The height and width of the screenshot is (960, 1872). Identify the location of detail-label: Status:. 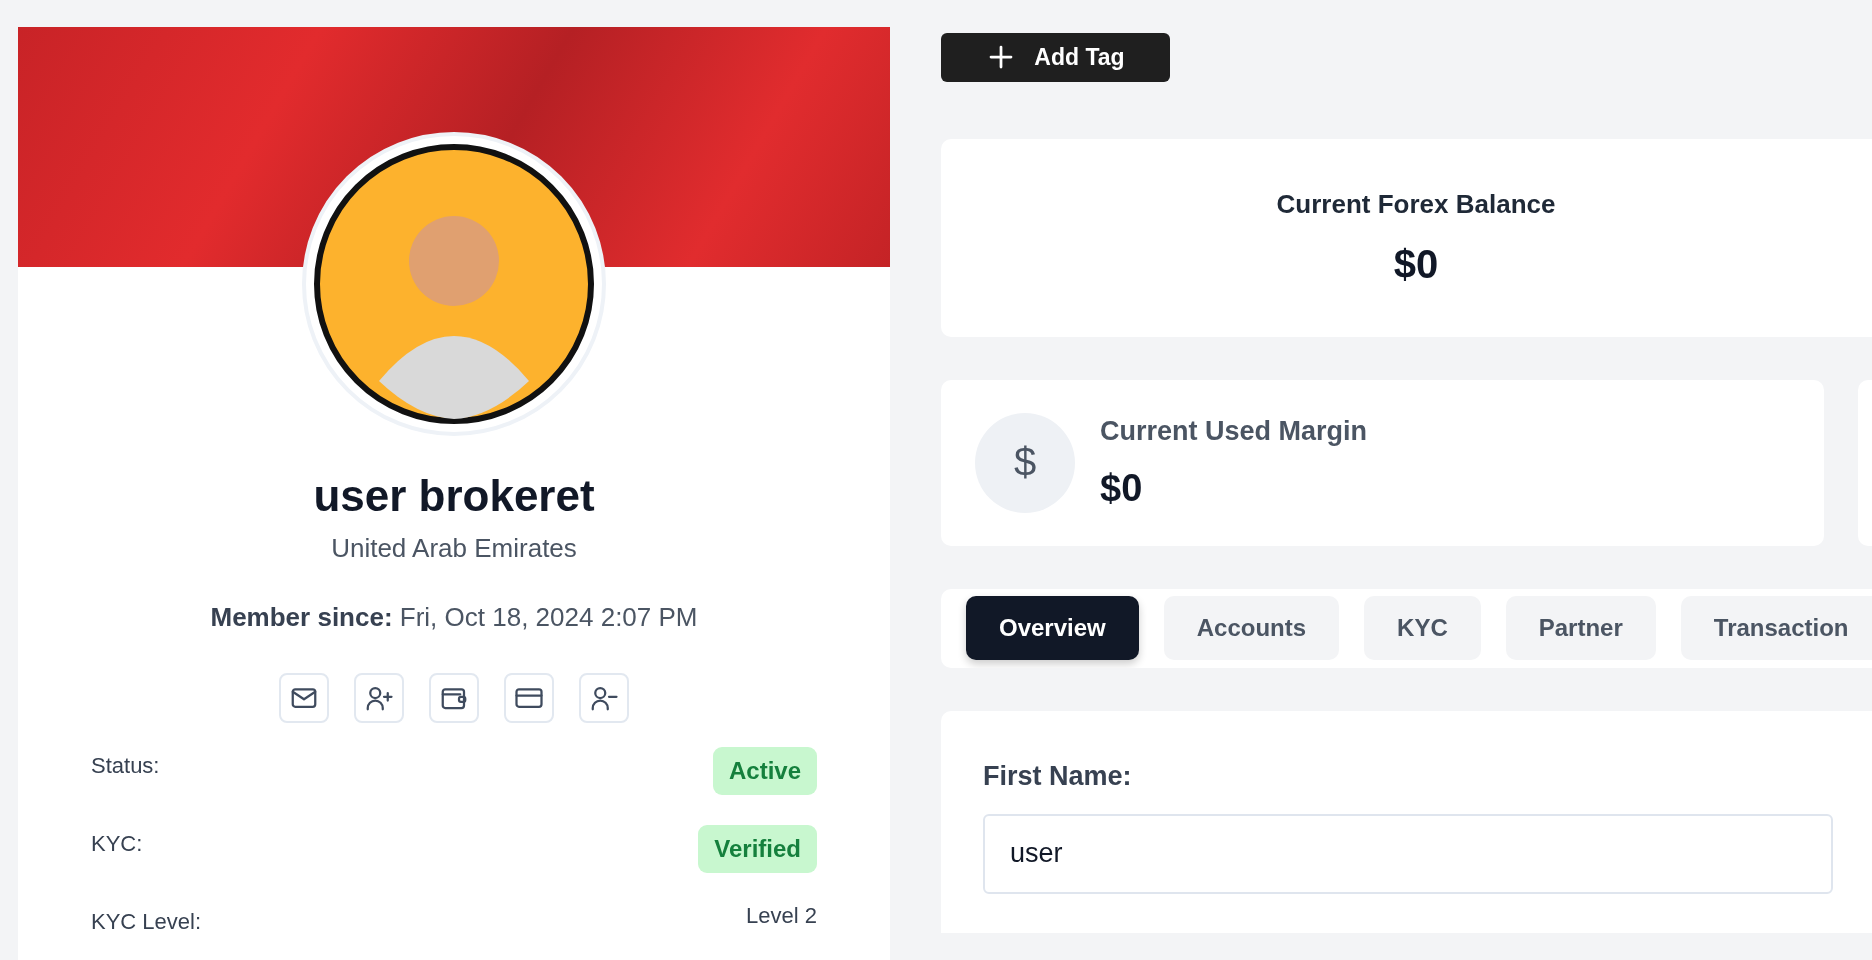
(125, 765).